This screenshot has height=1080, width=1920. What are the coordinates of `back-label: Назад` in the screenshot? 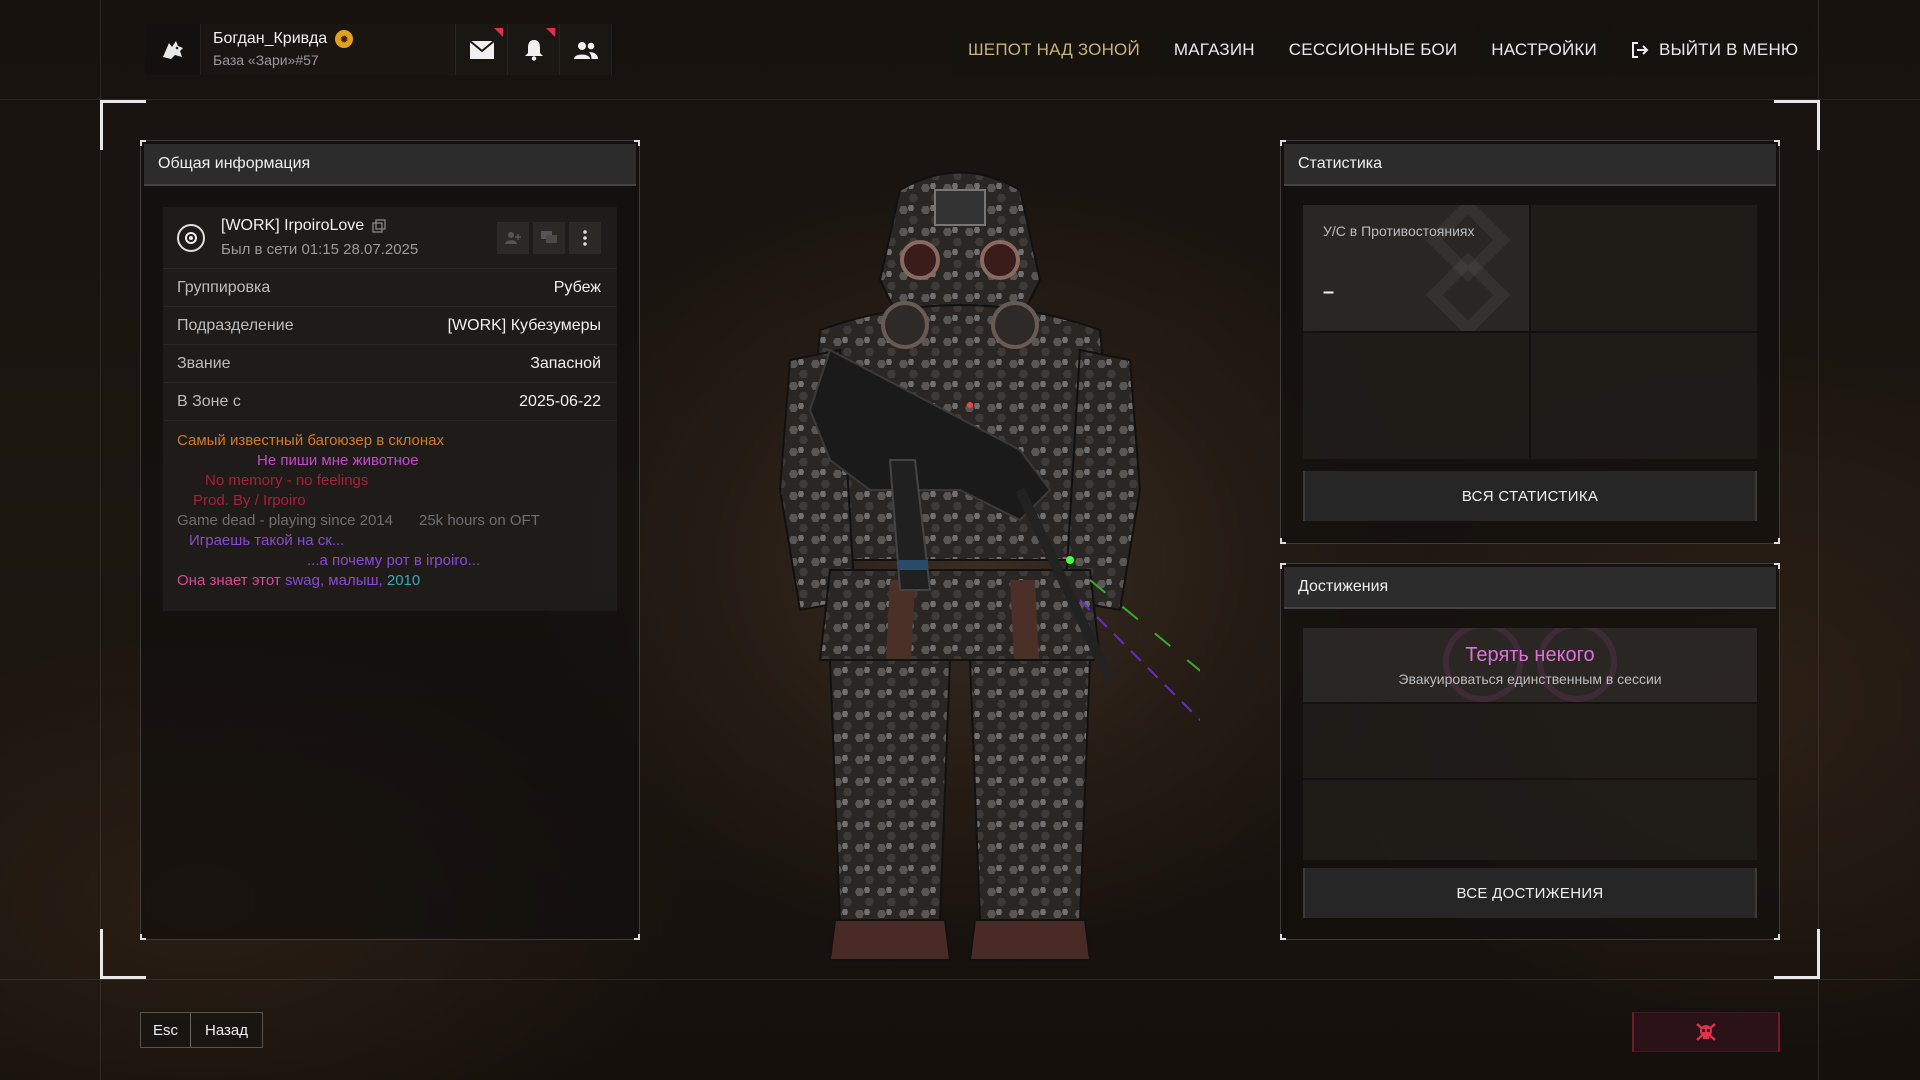 It's located at (226, 1030).